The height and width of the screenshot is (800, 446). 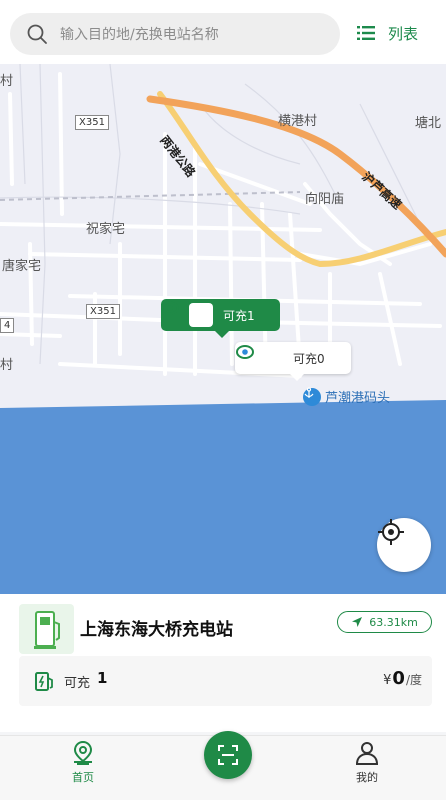 I want to click on navigate-distance-button: 63.31km, so click(x=384, y=622).